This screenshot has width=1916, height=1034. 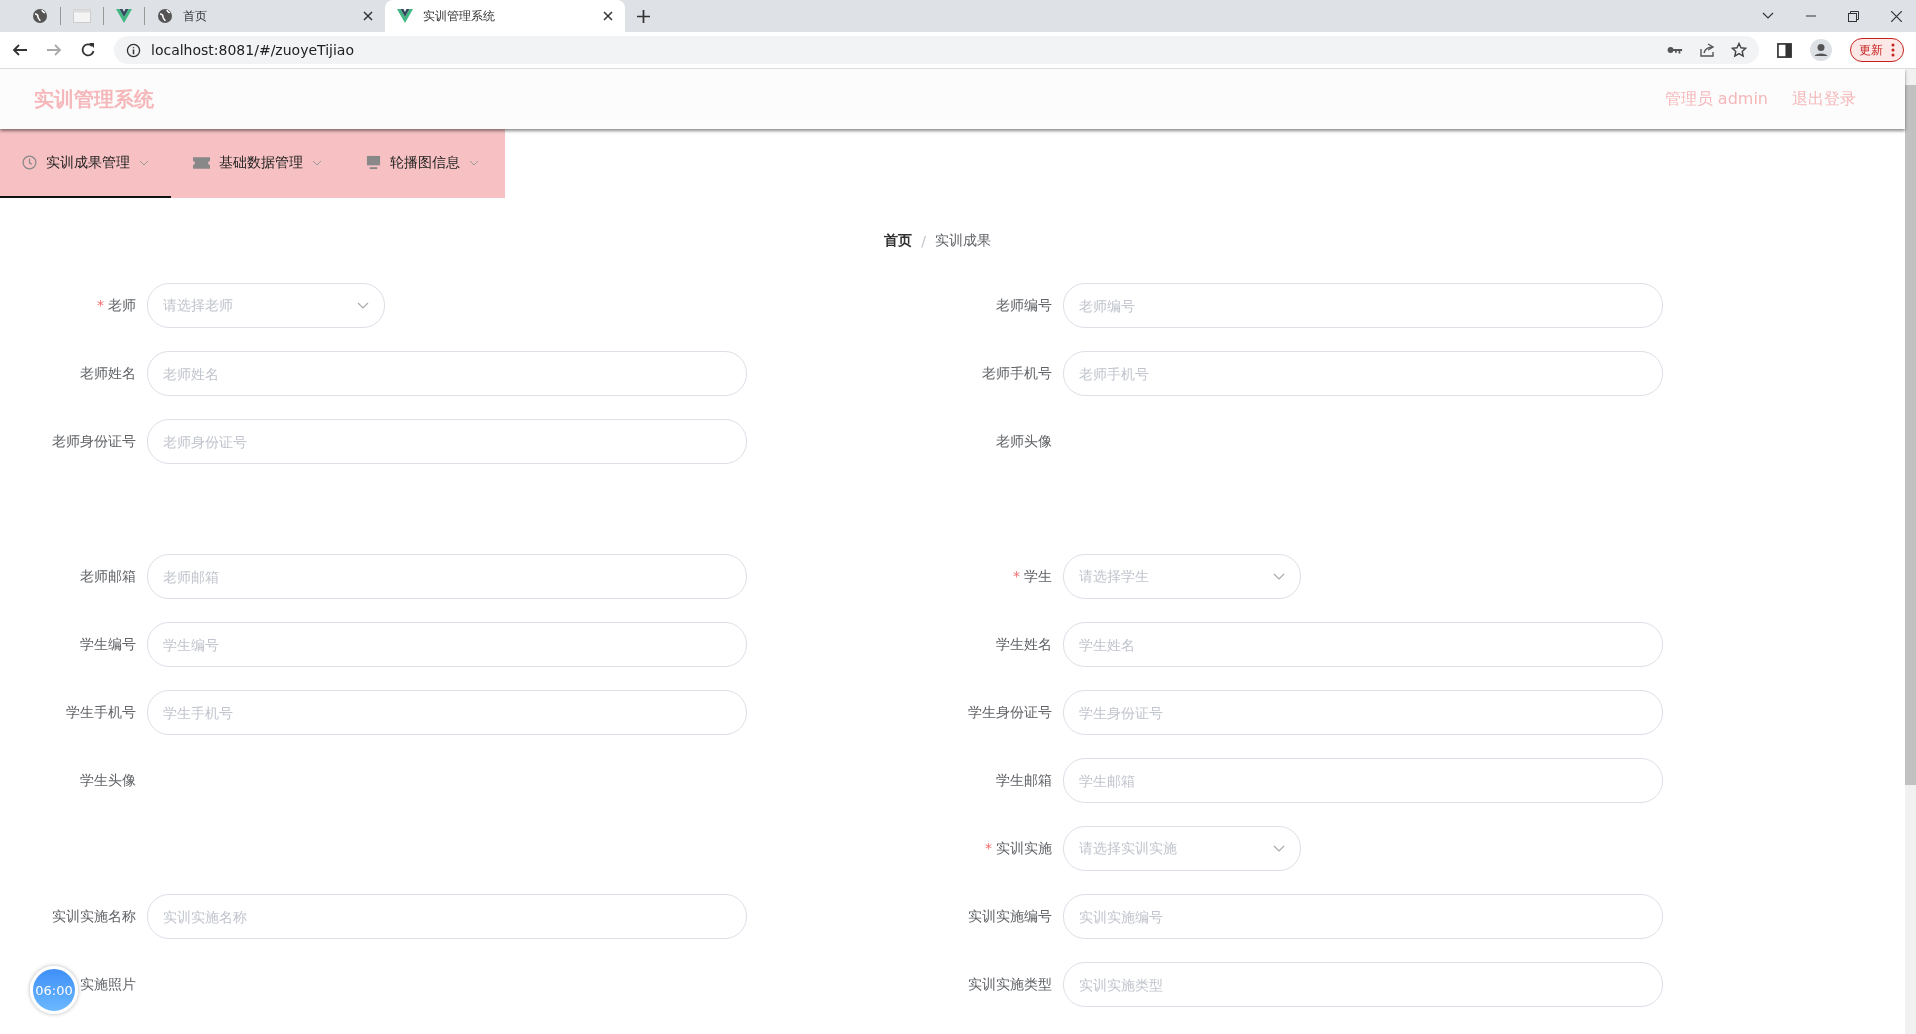 What do you see at coordinates (422, 163) in the screenshot?
I see `menu-item: 轮播图信息` at bounding box center [422, 163].